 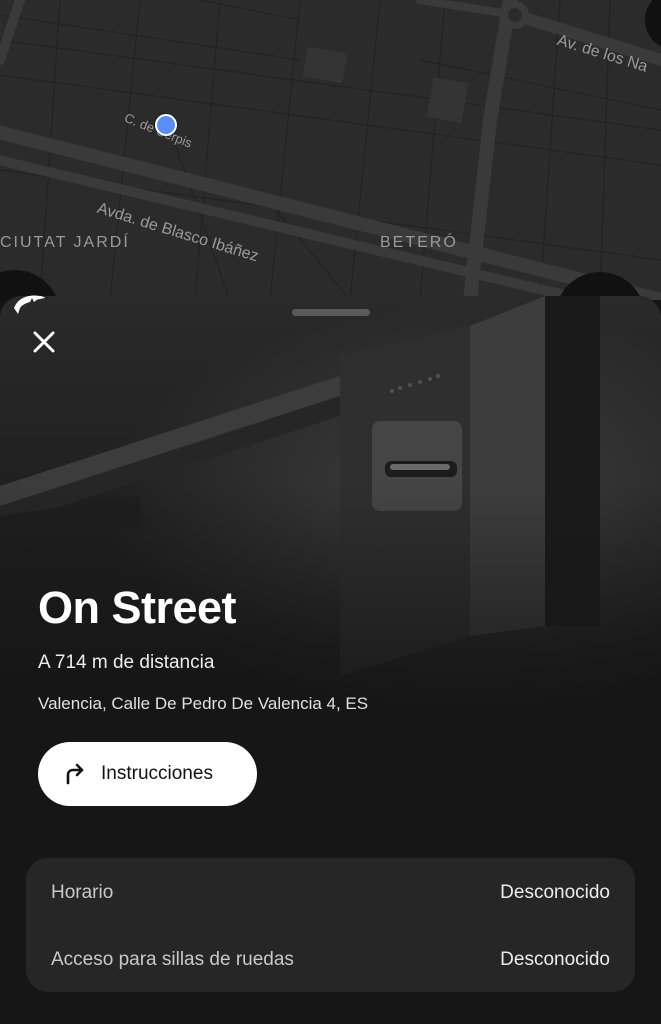 I want to click on detail-key: Horario, so click(x=82, y=892).